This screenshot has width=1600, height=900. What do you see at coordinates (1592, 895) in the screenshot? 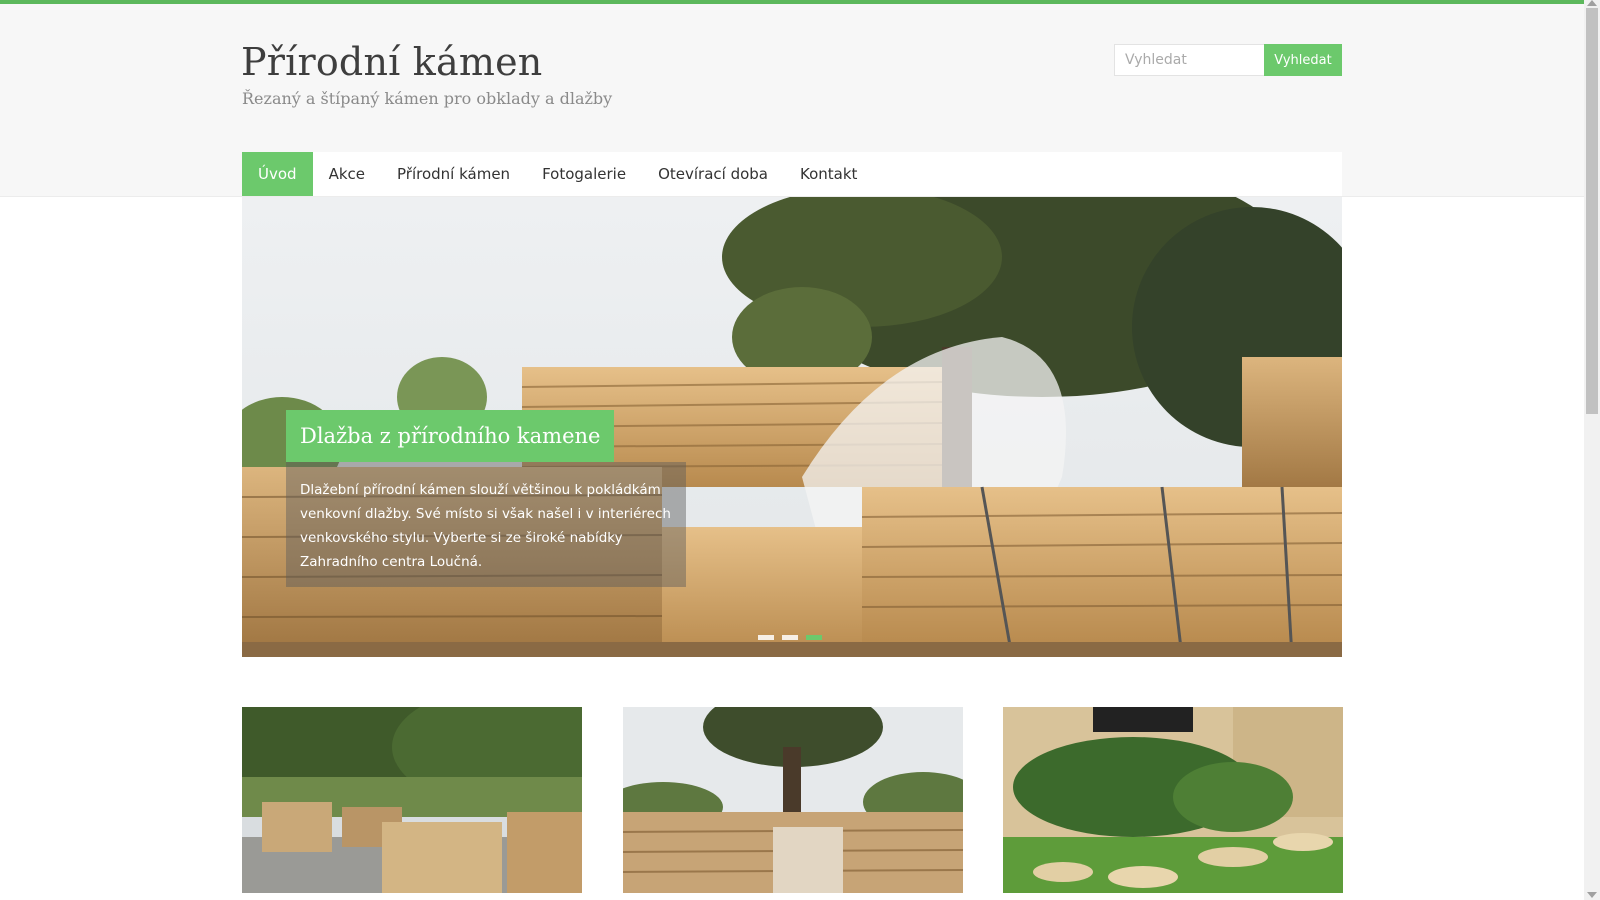
I see `scroll-down-icon` at bounding box center [1592, 895].